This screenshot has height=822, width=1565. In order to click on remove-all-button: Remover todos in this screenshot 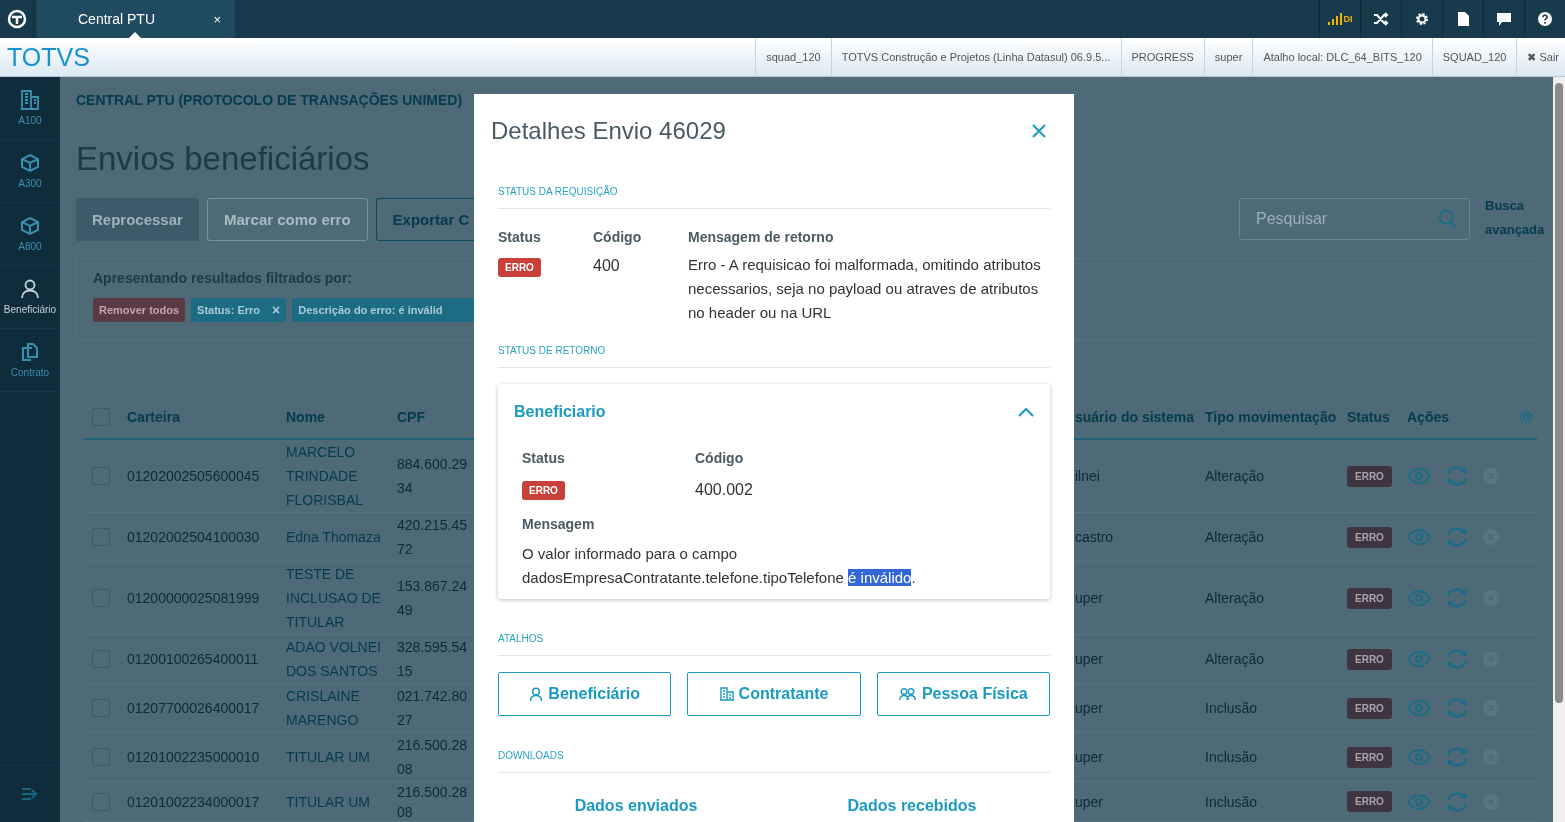, I will do `click(139, 310)`.